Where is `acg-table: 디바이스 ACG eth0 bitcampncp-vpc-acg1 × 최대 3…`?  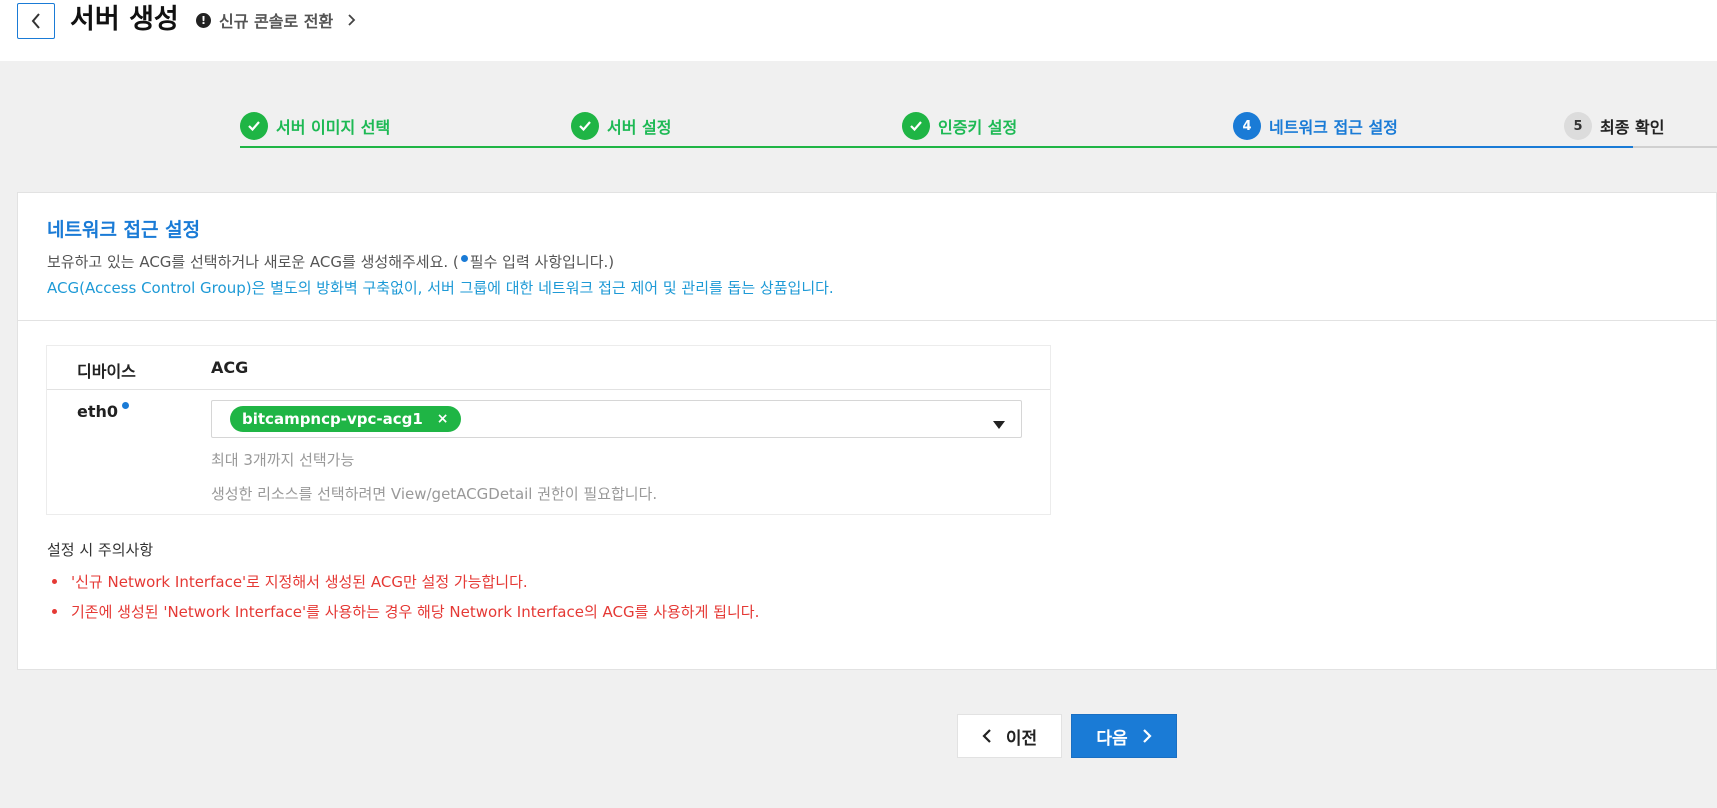
acg-table: 디바이스 ACG eth0 bitcampncp-vpc-acg1 × 최대 3… is located at coordinates (548, 430).